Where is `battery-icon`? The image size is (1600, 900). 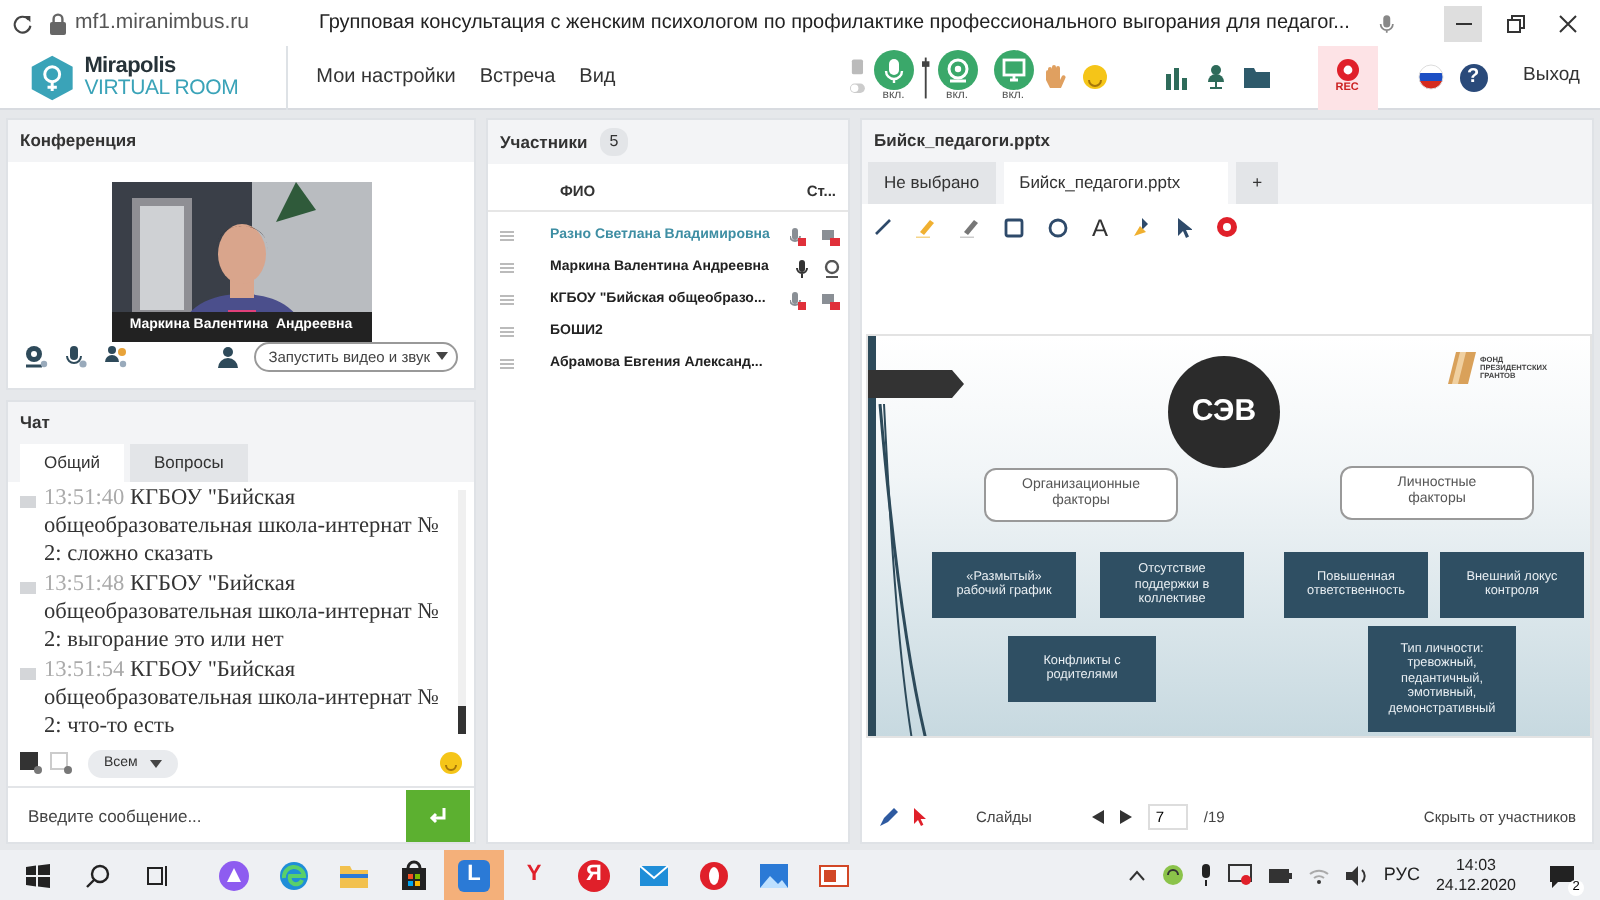
battery-icon is located at coordinates (1279, 875).